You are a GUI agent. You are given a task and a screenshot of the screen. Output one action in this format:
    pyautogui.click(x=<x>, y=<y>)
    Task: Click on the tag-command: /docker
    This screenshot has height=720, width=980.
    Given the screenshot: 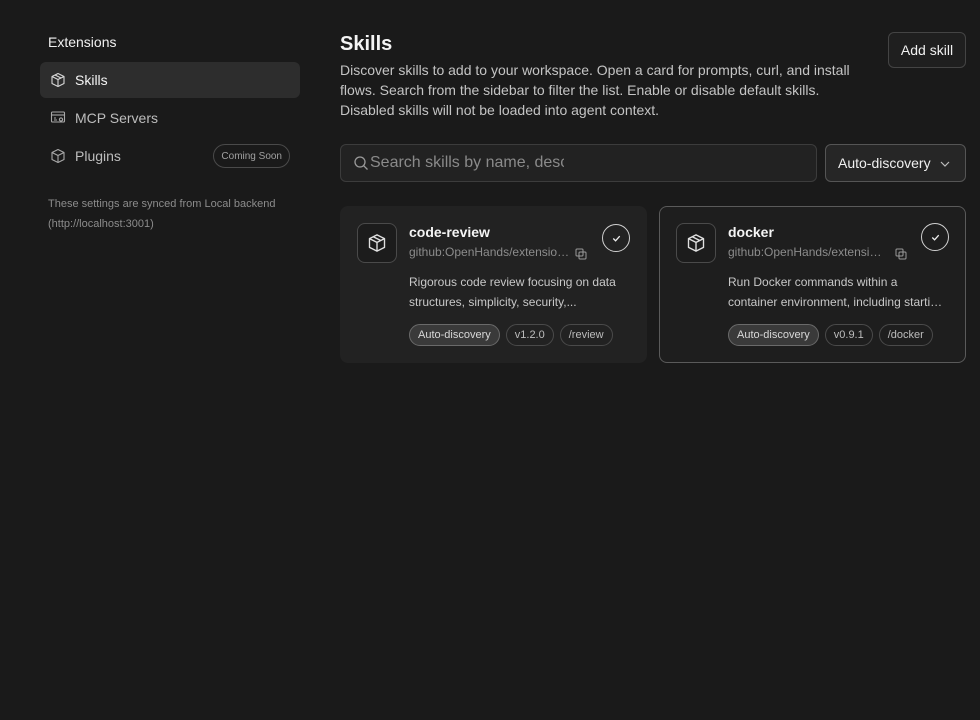 What is the action you would take?
    pyautogui.click(x=905, y=335)
    